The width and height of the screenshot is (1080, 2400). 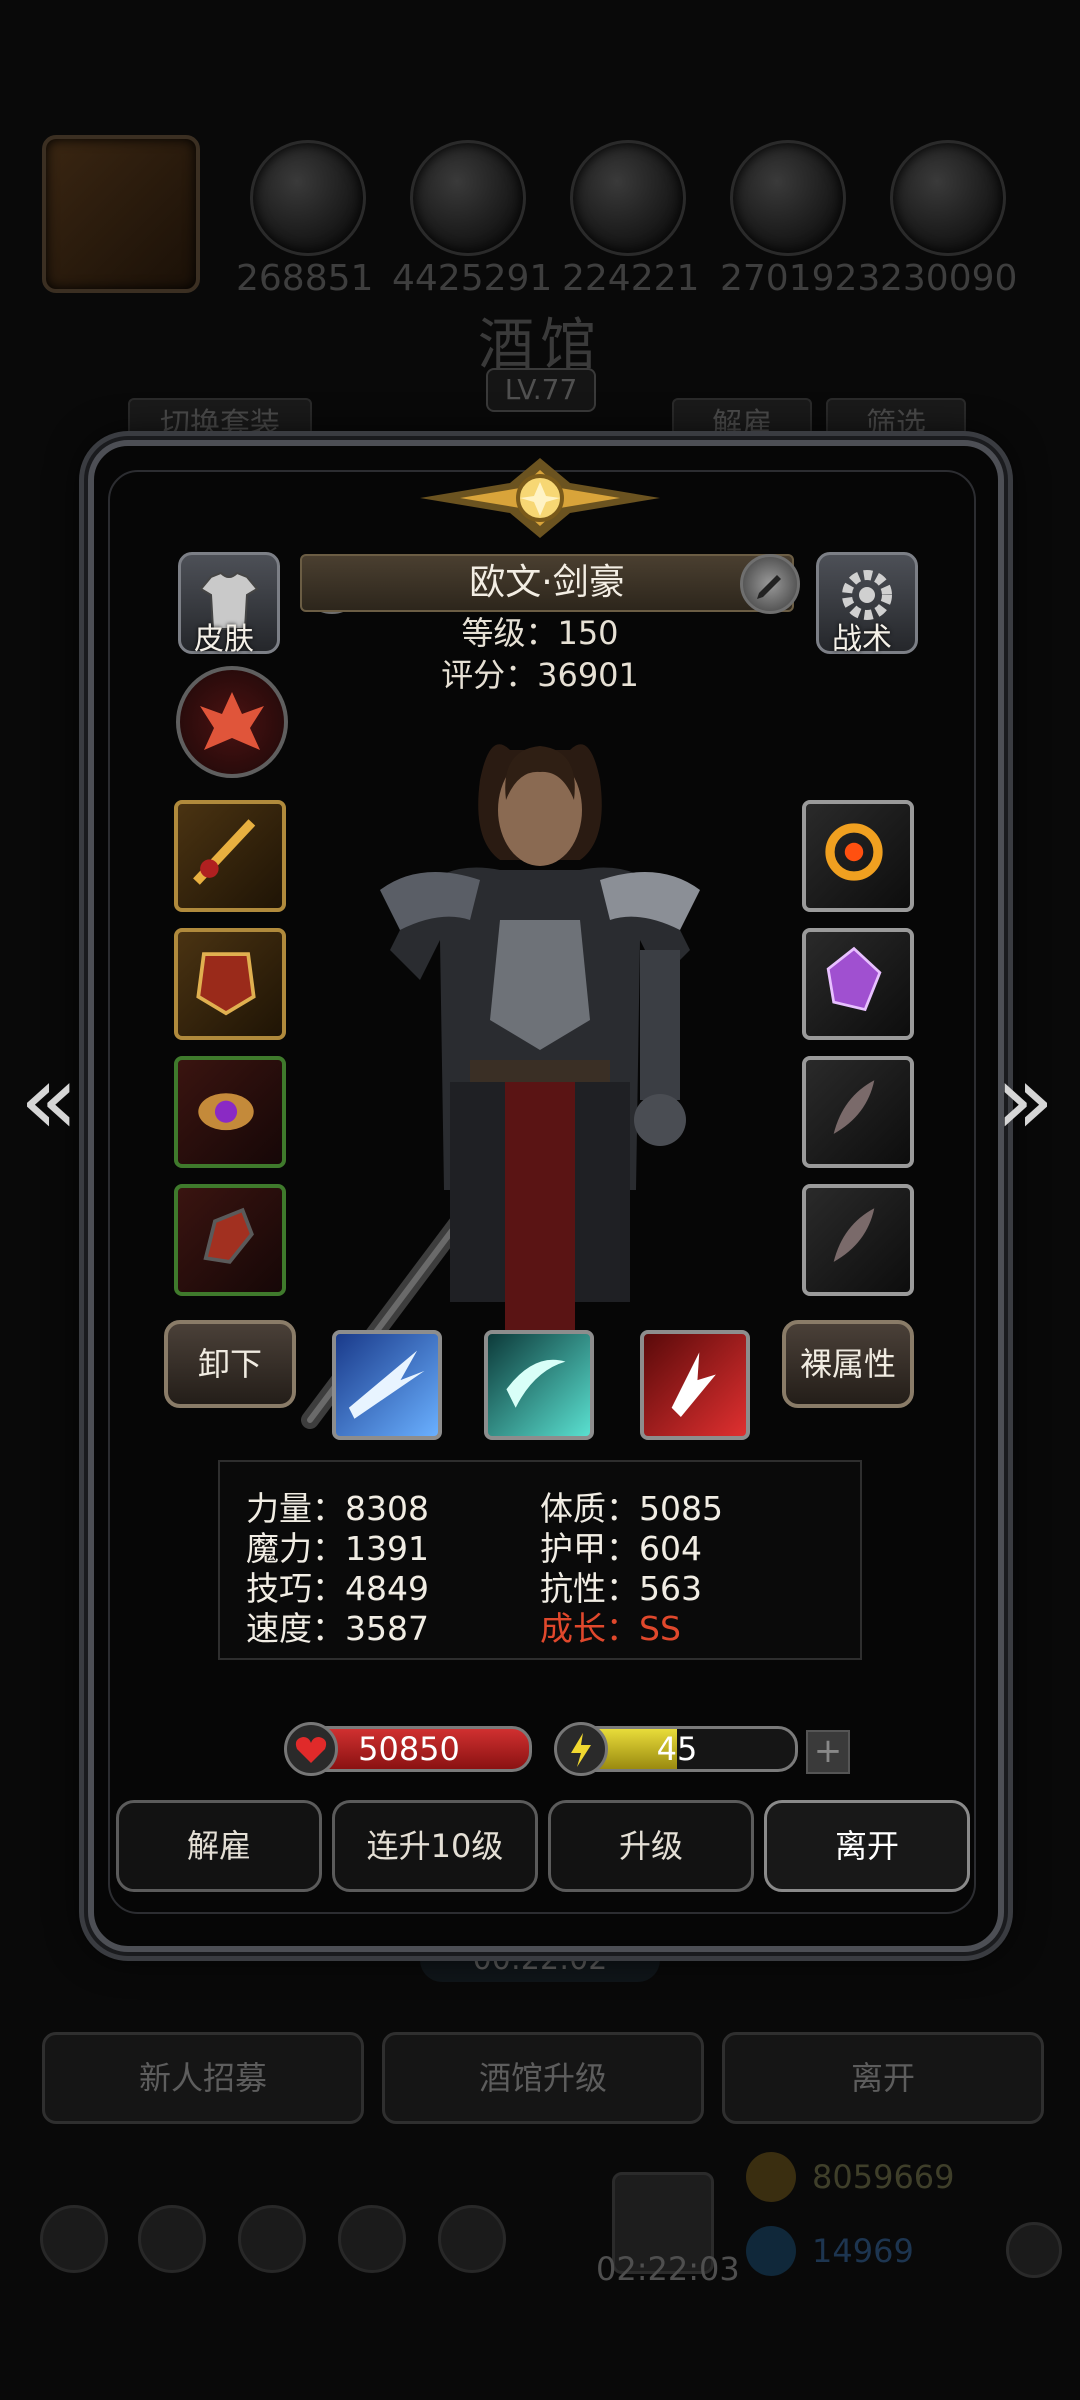 What do you see at coordinates (883, 2177) in the screenshot?
I see `gold-amount: 8059669` at bounding box center [883, 2177].